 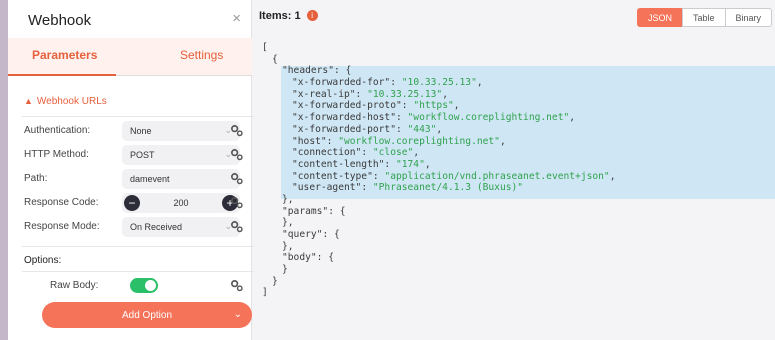 I want to click on param-response-mode: Response Mode: On Received ⌄, so click(x=138, y=227).